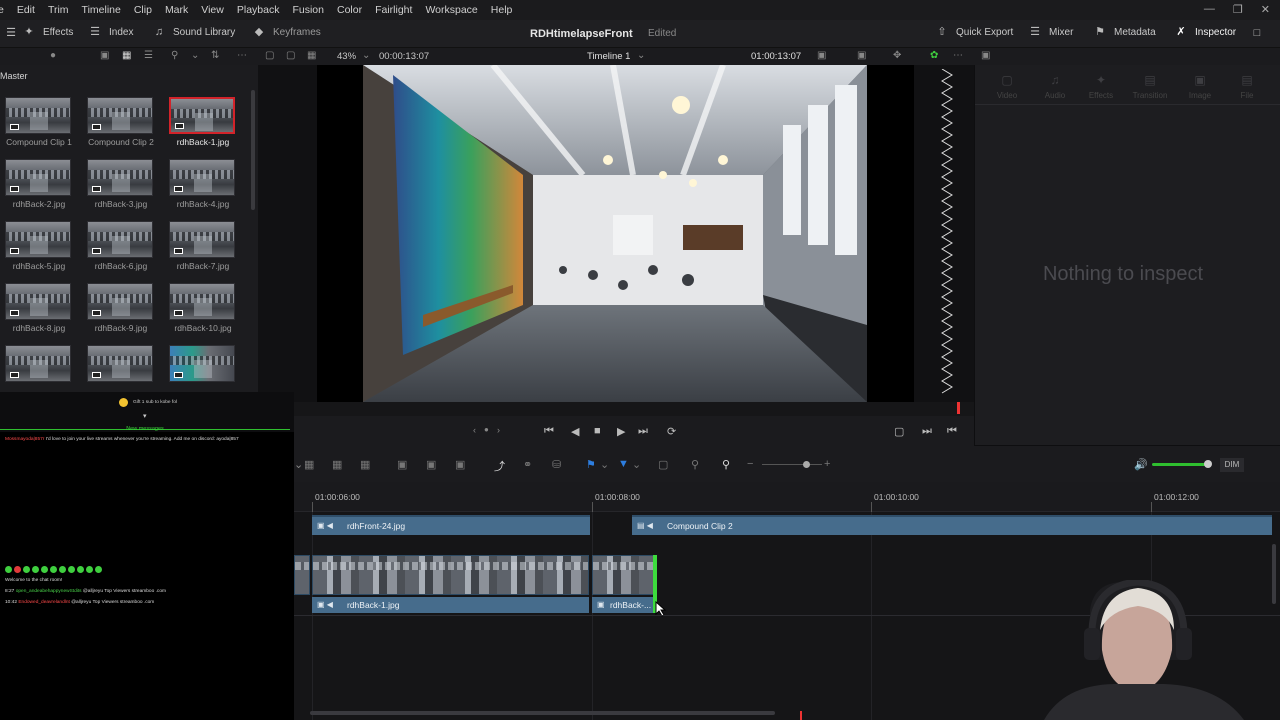 The height and width of the screenshot is (720, 1280). Describe the element at coordinates (663, 464) in the screenshot. I see `zoom-full-icon: ▢` at that location.